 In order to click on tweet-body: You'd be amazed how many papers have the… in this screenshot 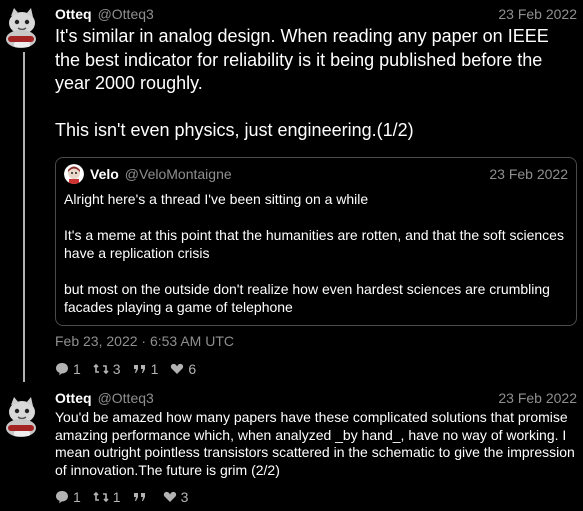, I will do `click(315, 443)`.